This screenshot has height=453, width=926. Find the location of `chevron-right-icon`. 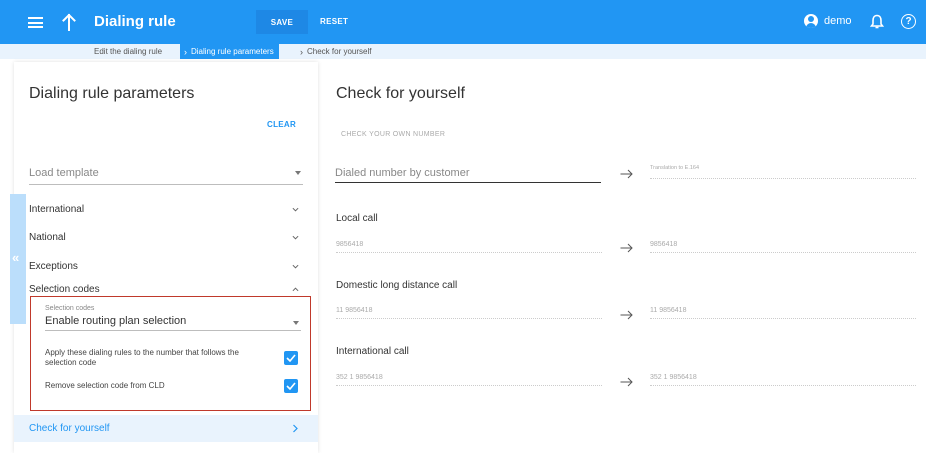

chevron-right-icon is located at coordinates (295, 428).